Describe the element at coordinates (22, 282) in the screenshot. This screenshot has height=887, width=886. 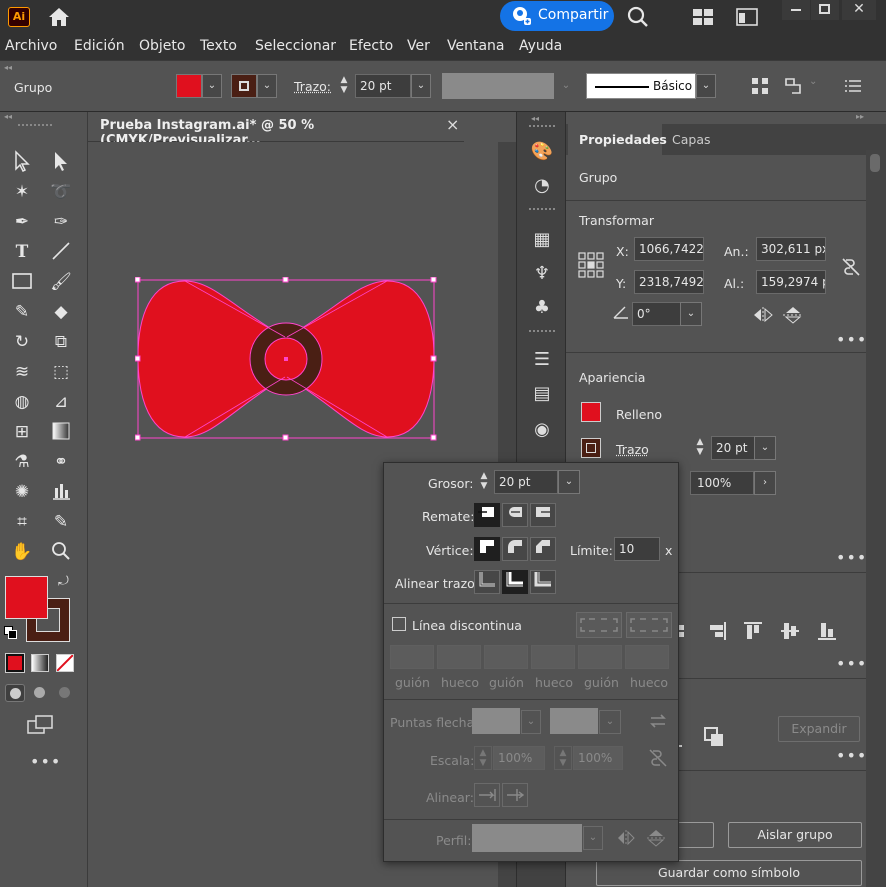
I see `rectangle-tool-icon` at that location.